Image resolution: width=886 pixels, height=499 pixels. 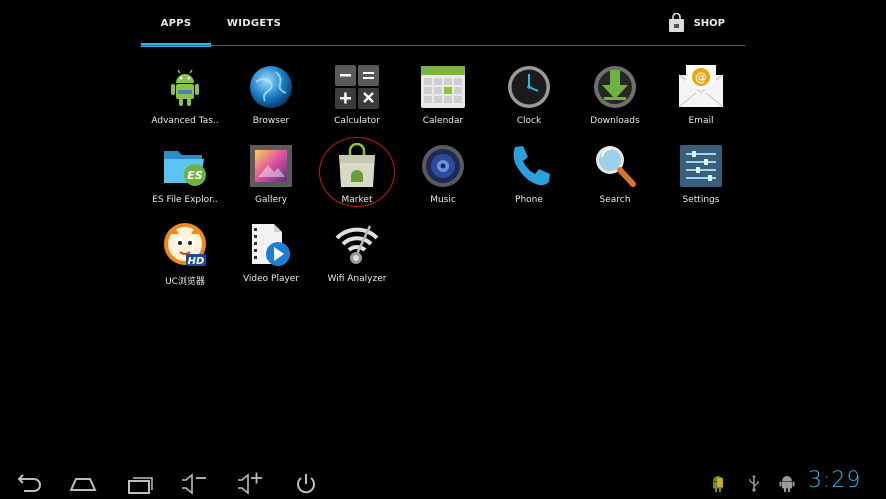 What do you see at coordinates (271, 87) in the screenshot?
I see `globe-icon` at bounding box center [271, 87].